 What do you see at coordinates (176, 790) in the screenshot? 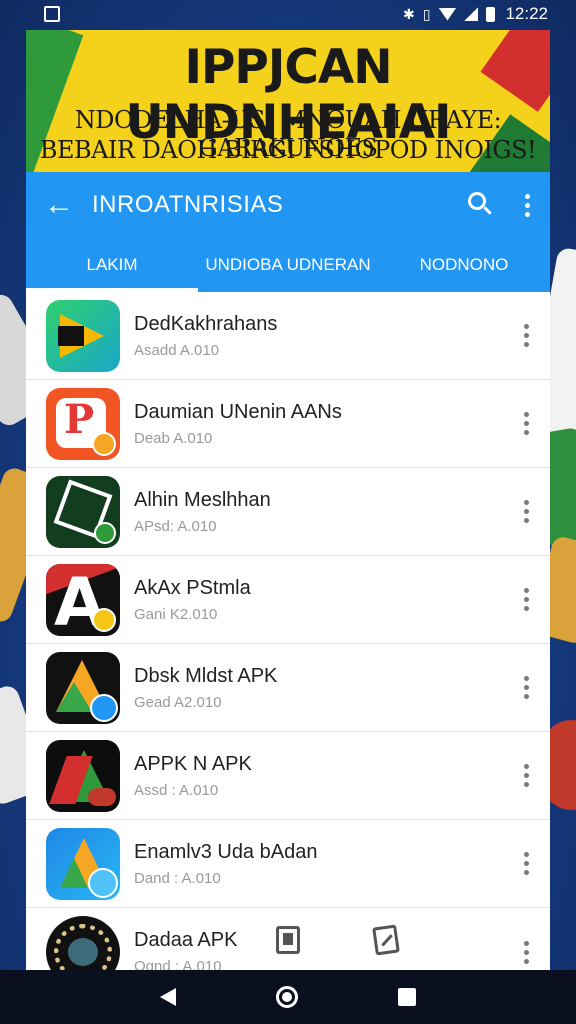
I see `app-meta: Assd : A.010` at bounding box center [176, 790].